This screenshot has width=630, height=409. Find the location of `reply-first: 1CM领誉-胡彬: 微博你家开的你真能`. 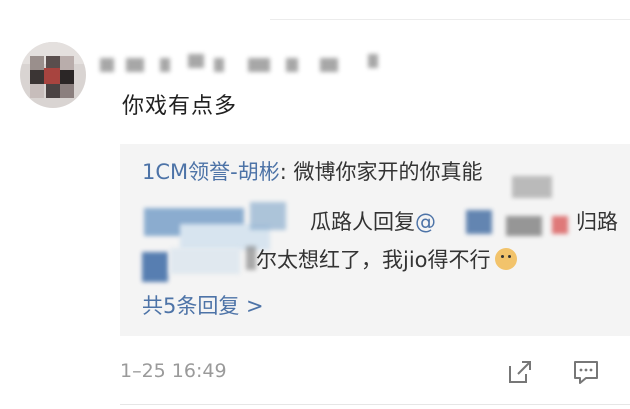

reply-first: 1CM领誉-胡彬: 微博你家开的你真能 is located at coordinates (312, 171).